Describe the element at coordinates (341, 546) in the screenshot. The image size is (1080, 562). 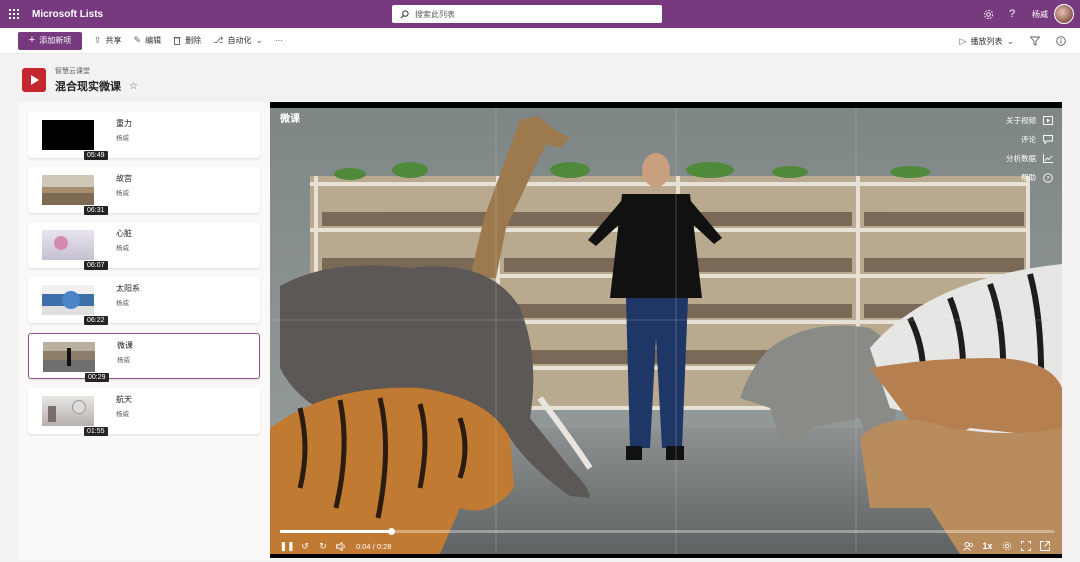
I see `volume-icon` at that location.